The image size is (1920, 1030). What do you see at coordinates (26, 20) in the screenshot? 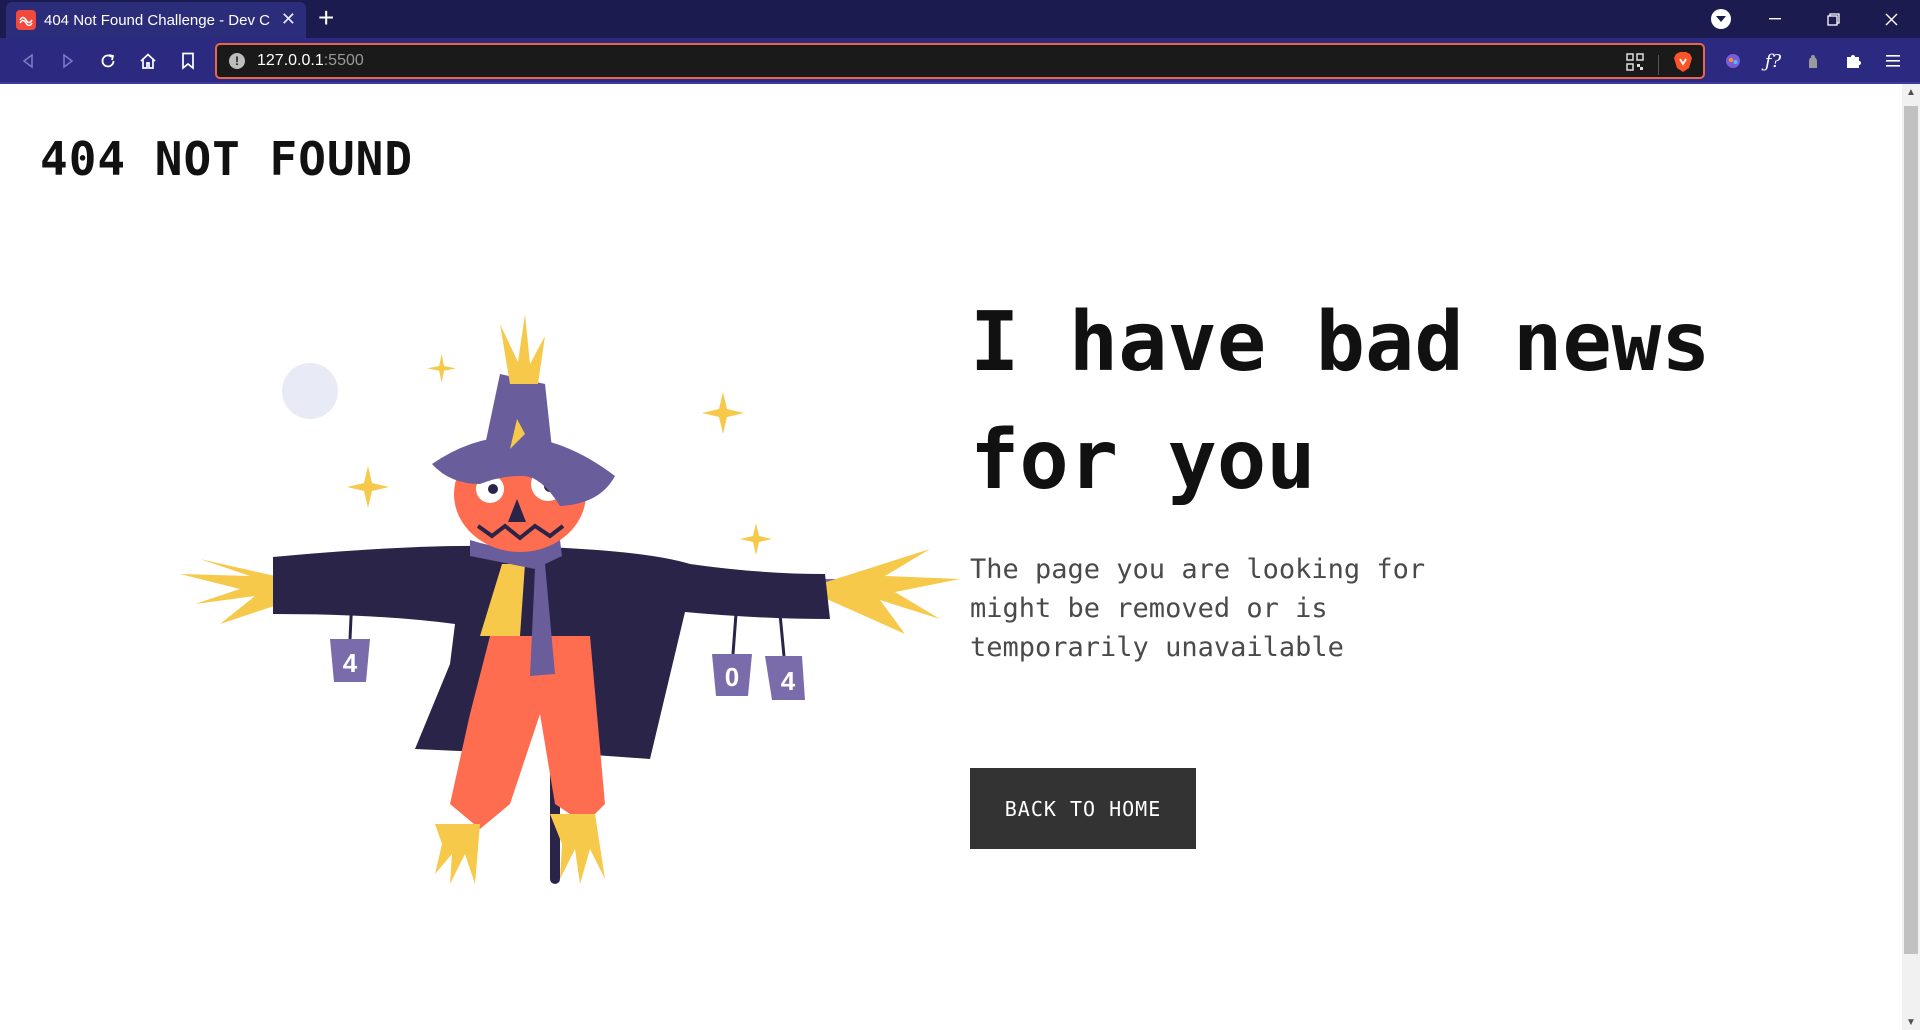
I see `site-favicon-icon` at bounding box center [26, 20].